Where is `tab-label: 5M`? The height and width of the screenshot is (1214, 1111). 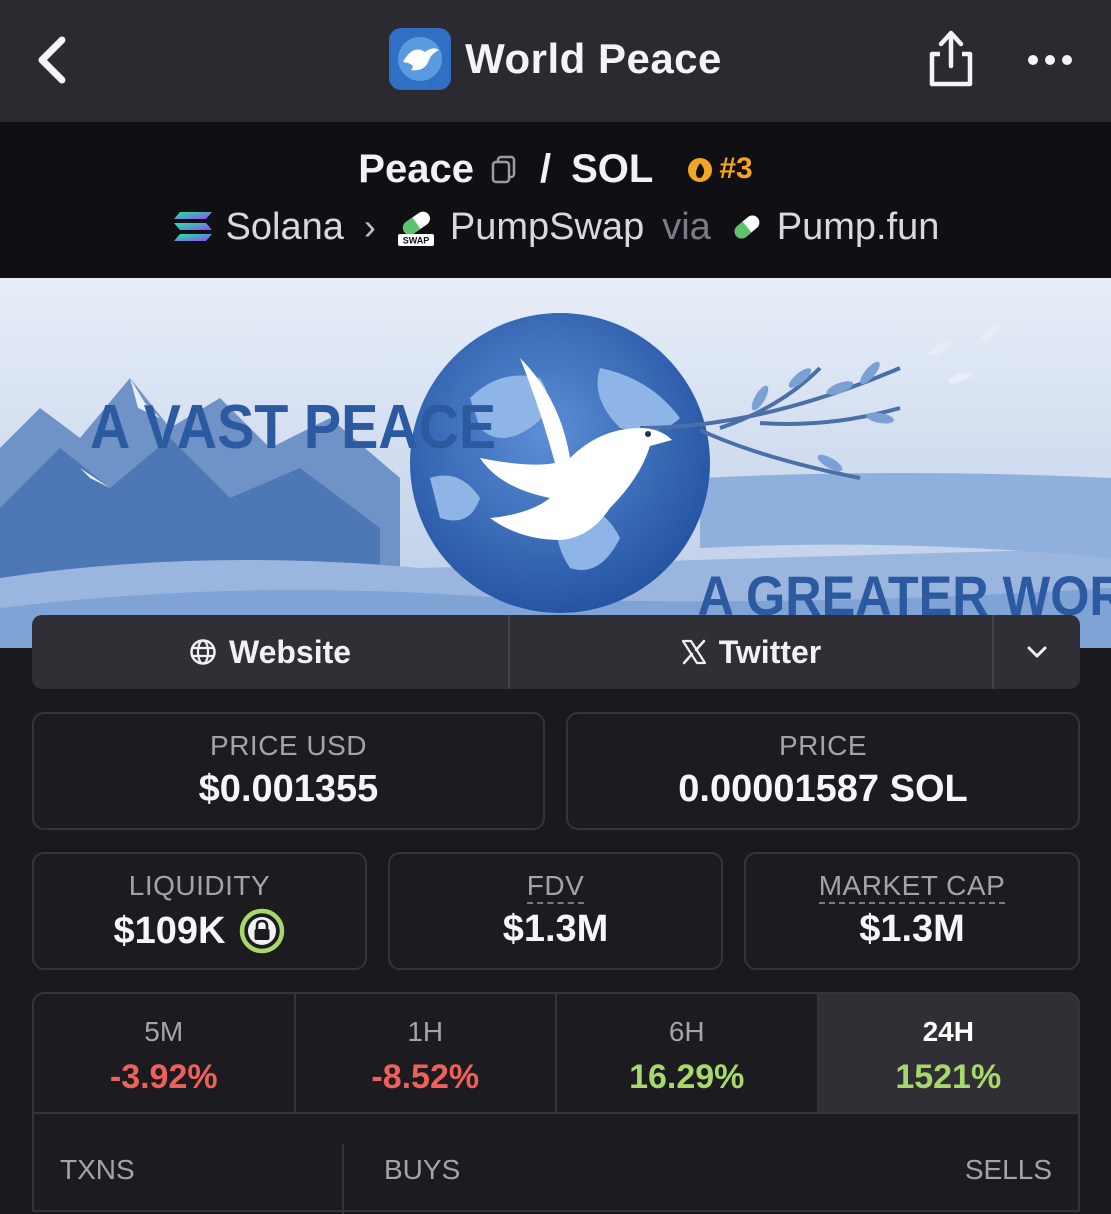 tab-label: 5M is located at coordinates (164, 1032).